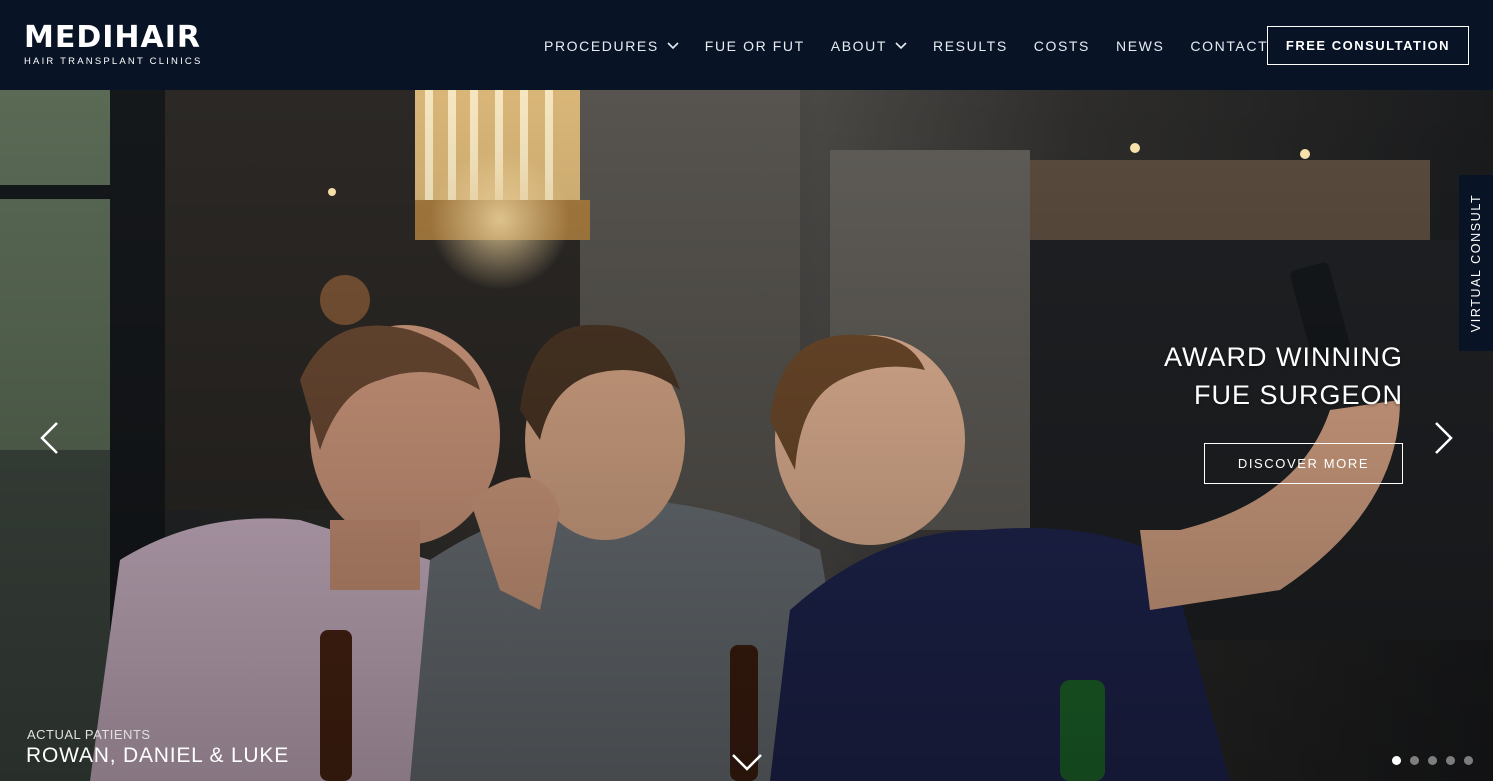 This screenshot has height=781, width=1493. I want to click on virtual-consult-tab: VIRTUAL CONSULT, so click(1476, 263).